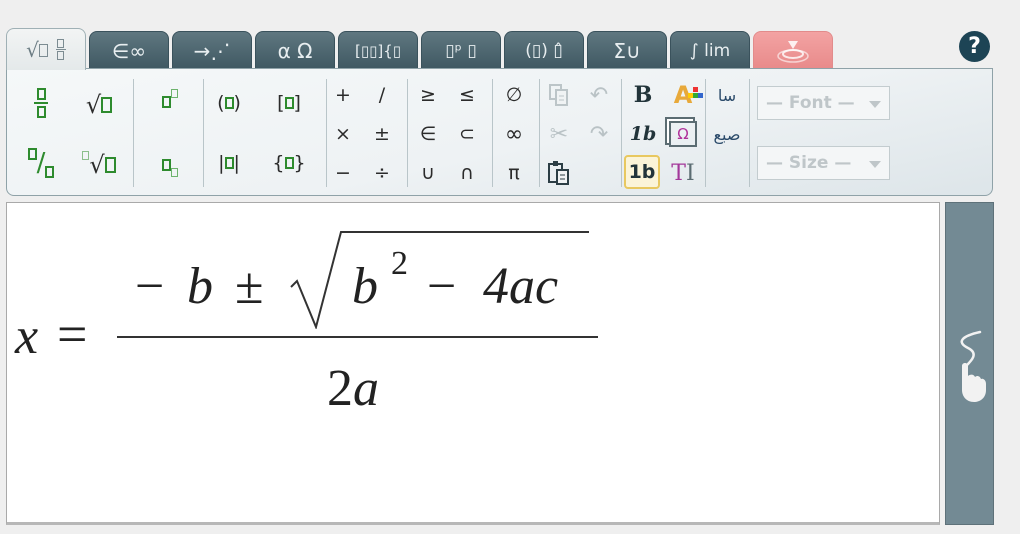 This screenshot has height=534, width=1020. I want to click on parentheses-button: (), so click(229, 103).